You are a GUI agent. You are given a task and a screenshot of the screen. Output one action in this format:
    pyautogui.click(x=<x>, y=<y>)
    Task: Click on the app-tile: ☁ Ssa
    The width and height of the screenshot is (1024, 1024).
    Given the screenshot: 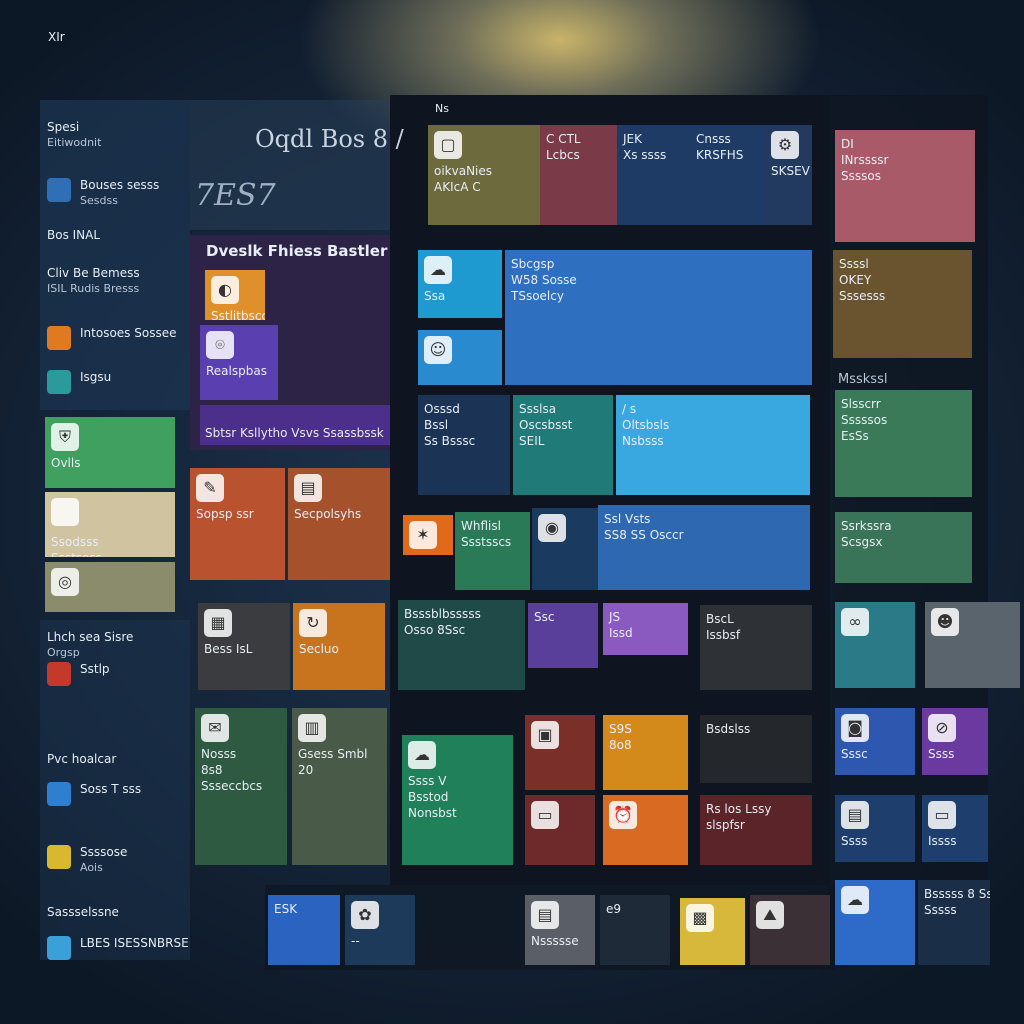 What is the action you would take?
    pyautogui.click(x=460, y=284)
    